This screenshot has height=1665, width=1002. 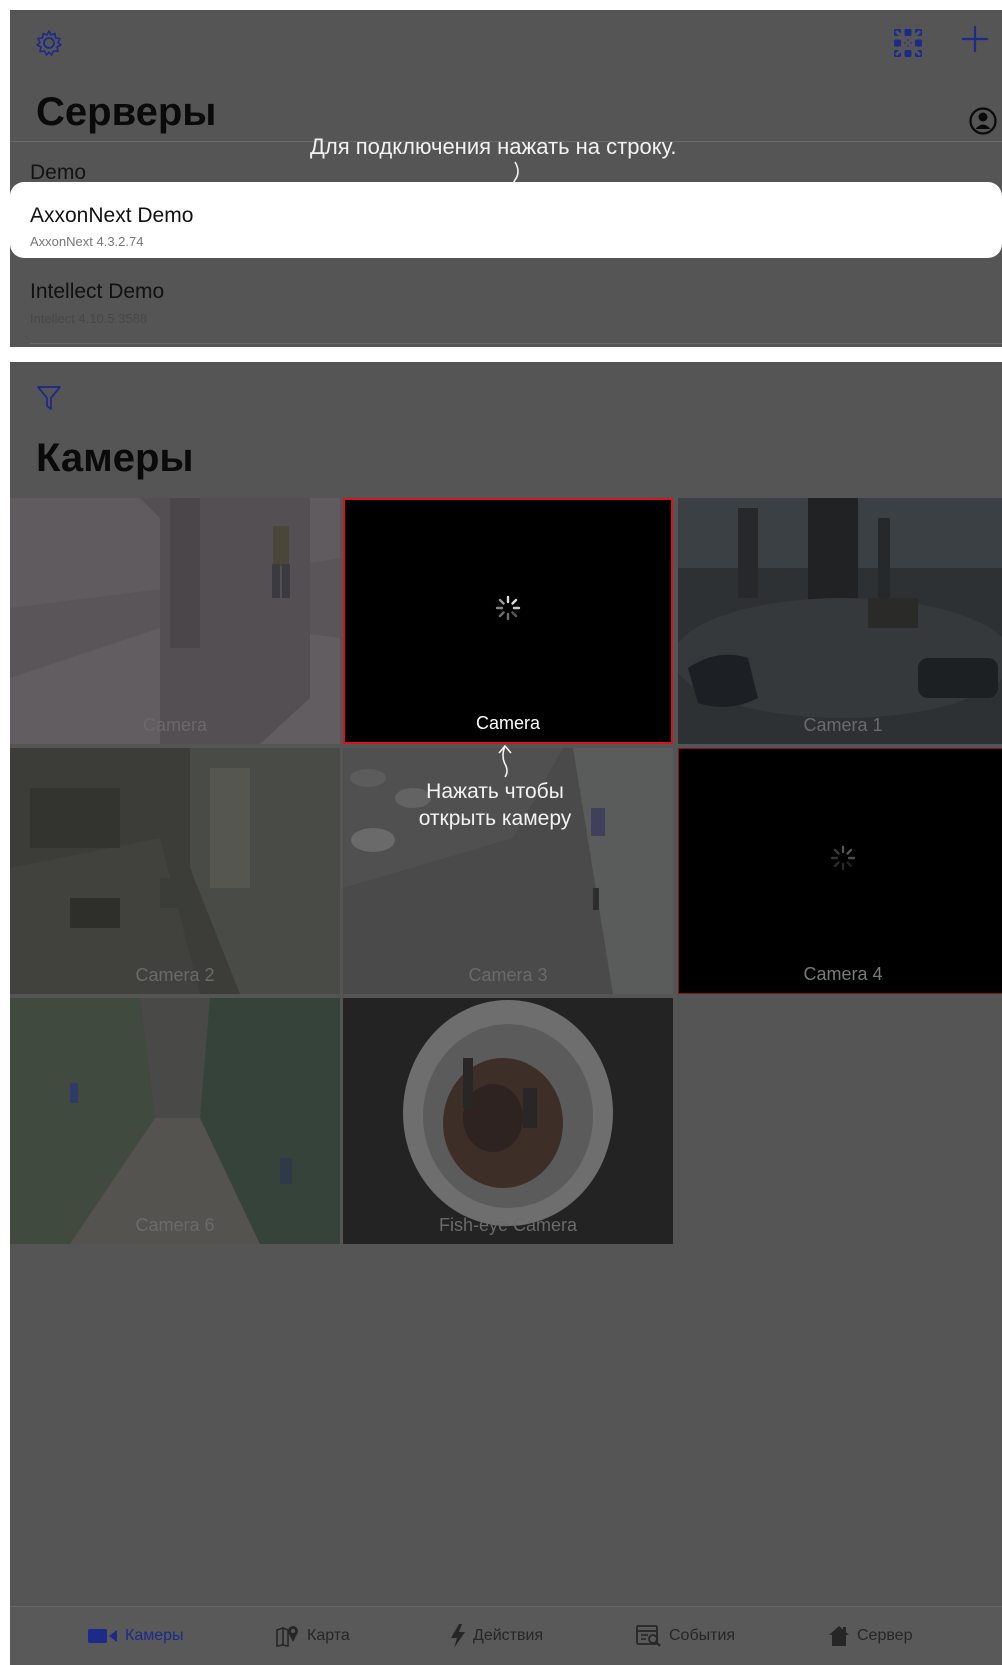 I want to click on tab-map: Карта, so click(x=313, y=1636).